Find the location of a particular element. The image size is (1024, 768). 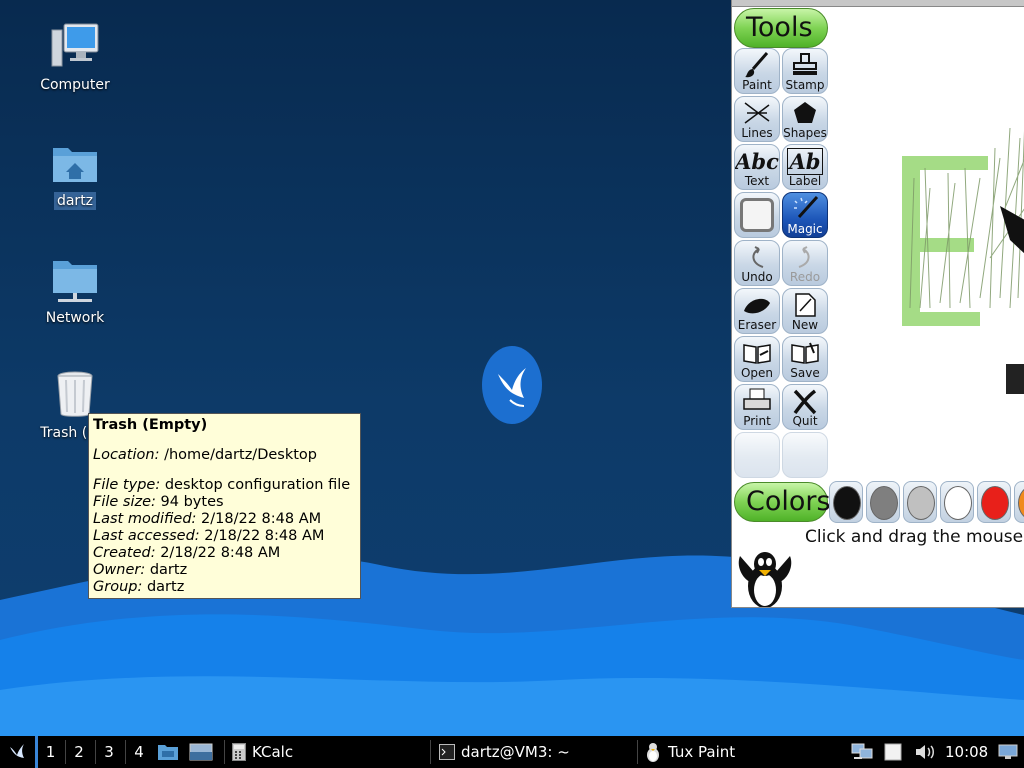

computer-icon is located at coordinates (75, 47).